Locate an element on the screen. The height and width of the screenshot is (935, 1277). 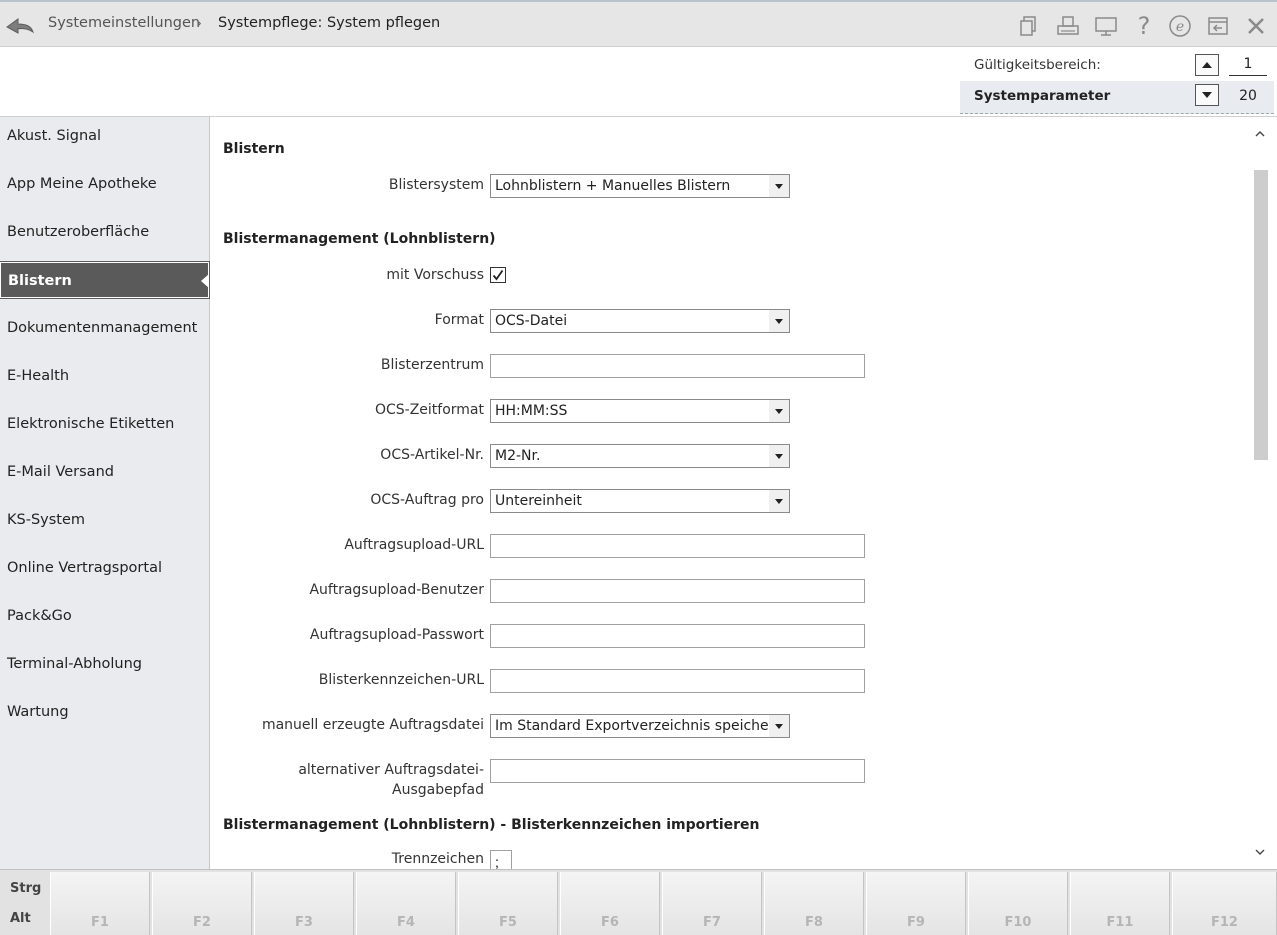
f5-key: F5 is located at coordinates (508, 903).